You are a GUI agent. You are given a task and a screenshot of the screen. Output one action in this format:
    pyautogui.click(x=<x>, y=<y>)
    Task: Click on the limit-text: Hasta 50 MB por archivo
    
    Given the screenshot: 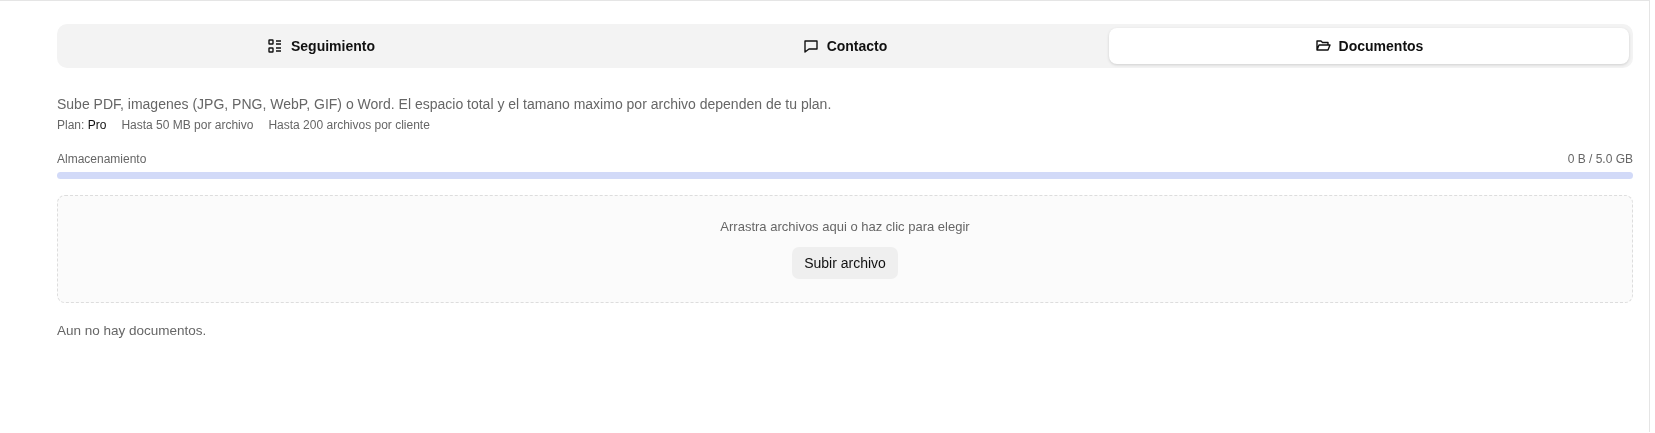 What is the action you would take?
    pyautogui.click(x=187, y=125)
    